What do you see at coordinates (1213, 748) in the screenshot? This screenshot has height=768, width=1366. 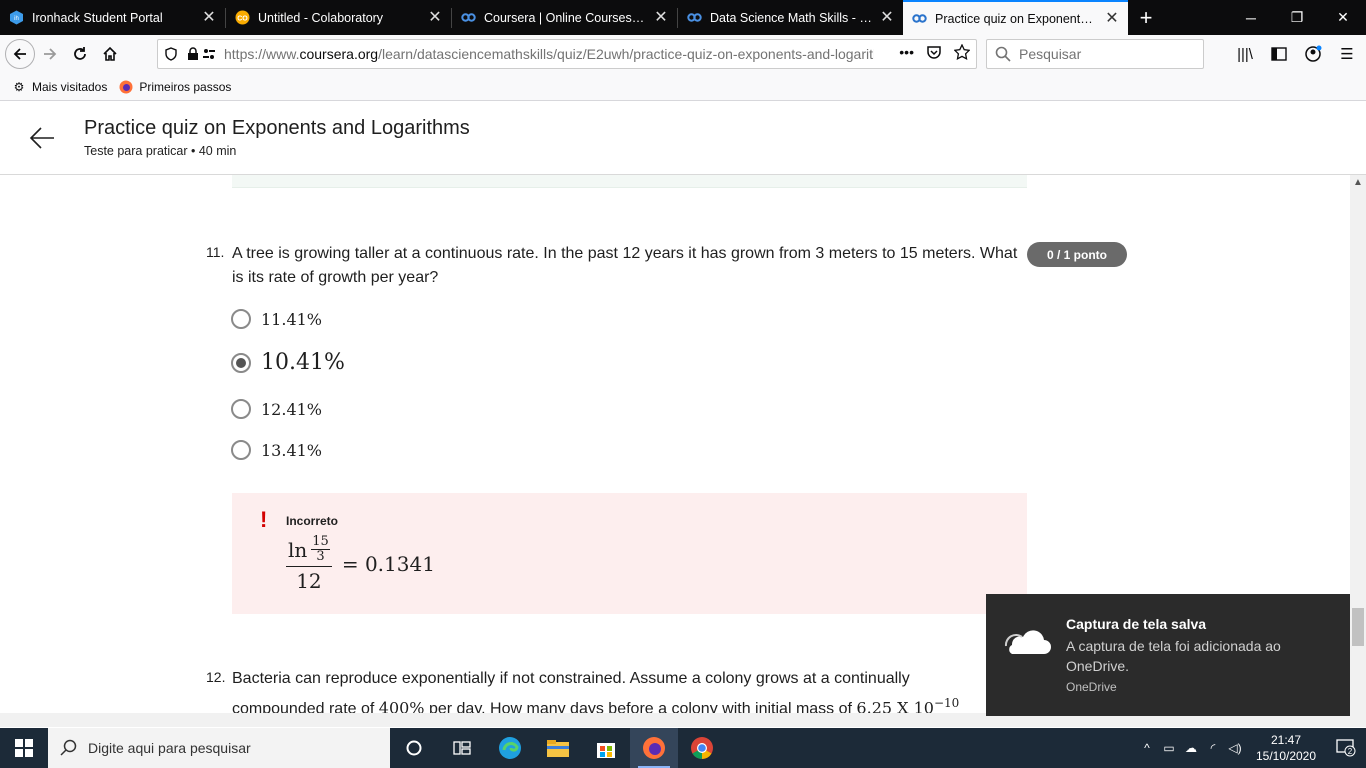 I see `wifi-icon: ◜` at bounding box center [1213, 748].